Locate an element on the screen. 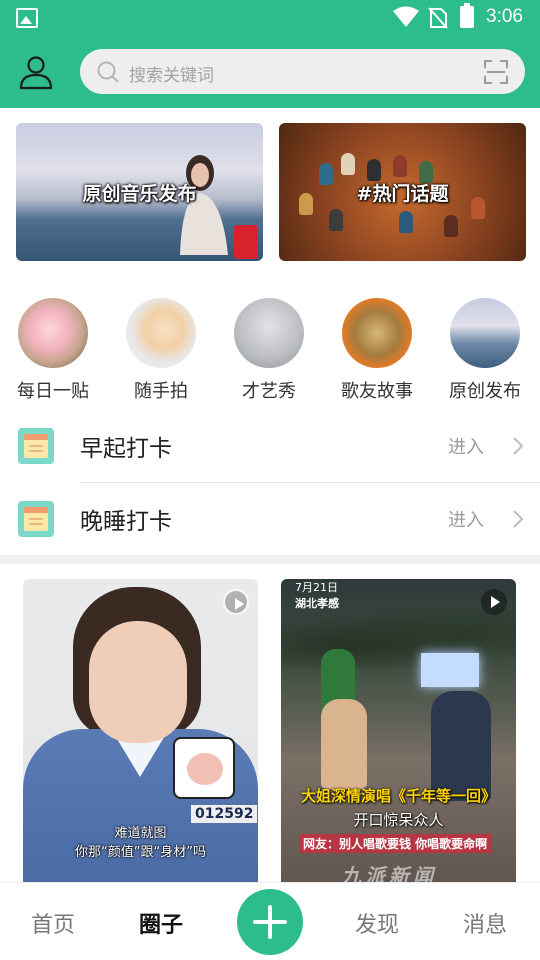 The height and width of the screenshot is (960, 540). no-sim-icon is located at coordinates (438, 18).